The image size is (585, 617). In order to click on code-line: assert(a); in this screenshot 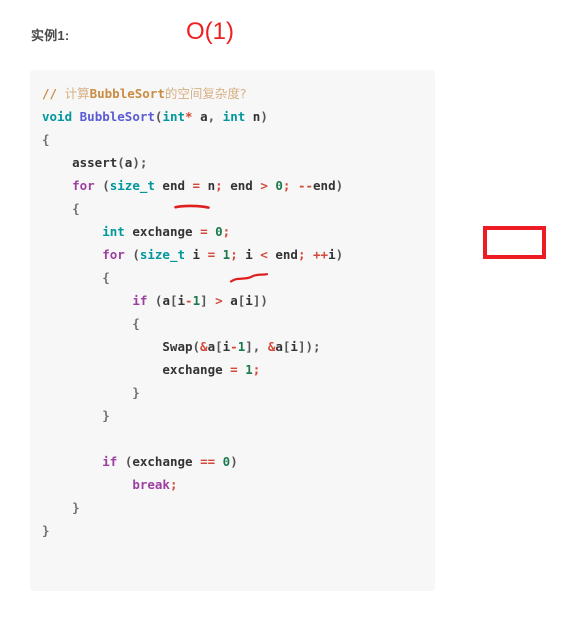, I will do `click(95, 162)`.